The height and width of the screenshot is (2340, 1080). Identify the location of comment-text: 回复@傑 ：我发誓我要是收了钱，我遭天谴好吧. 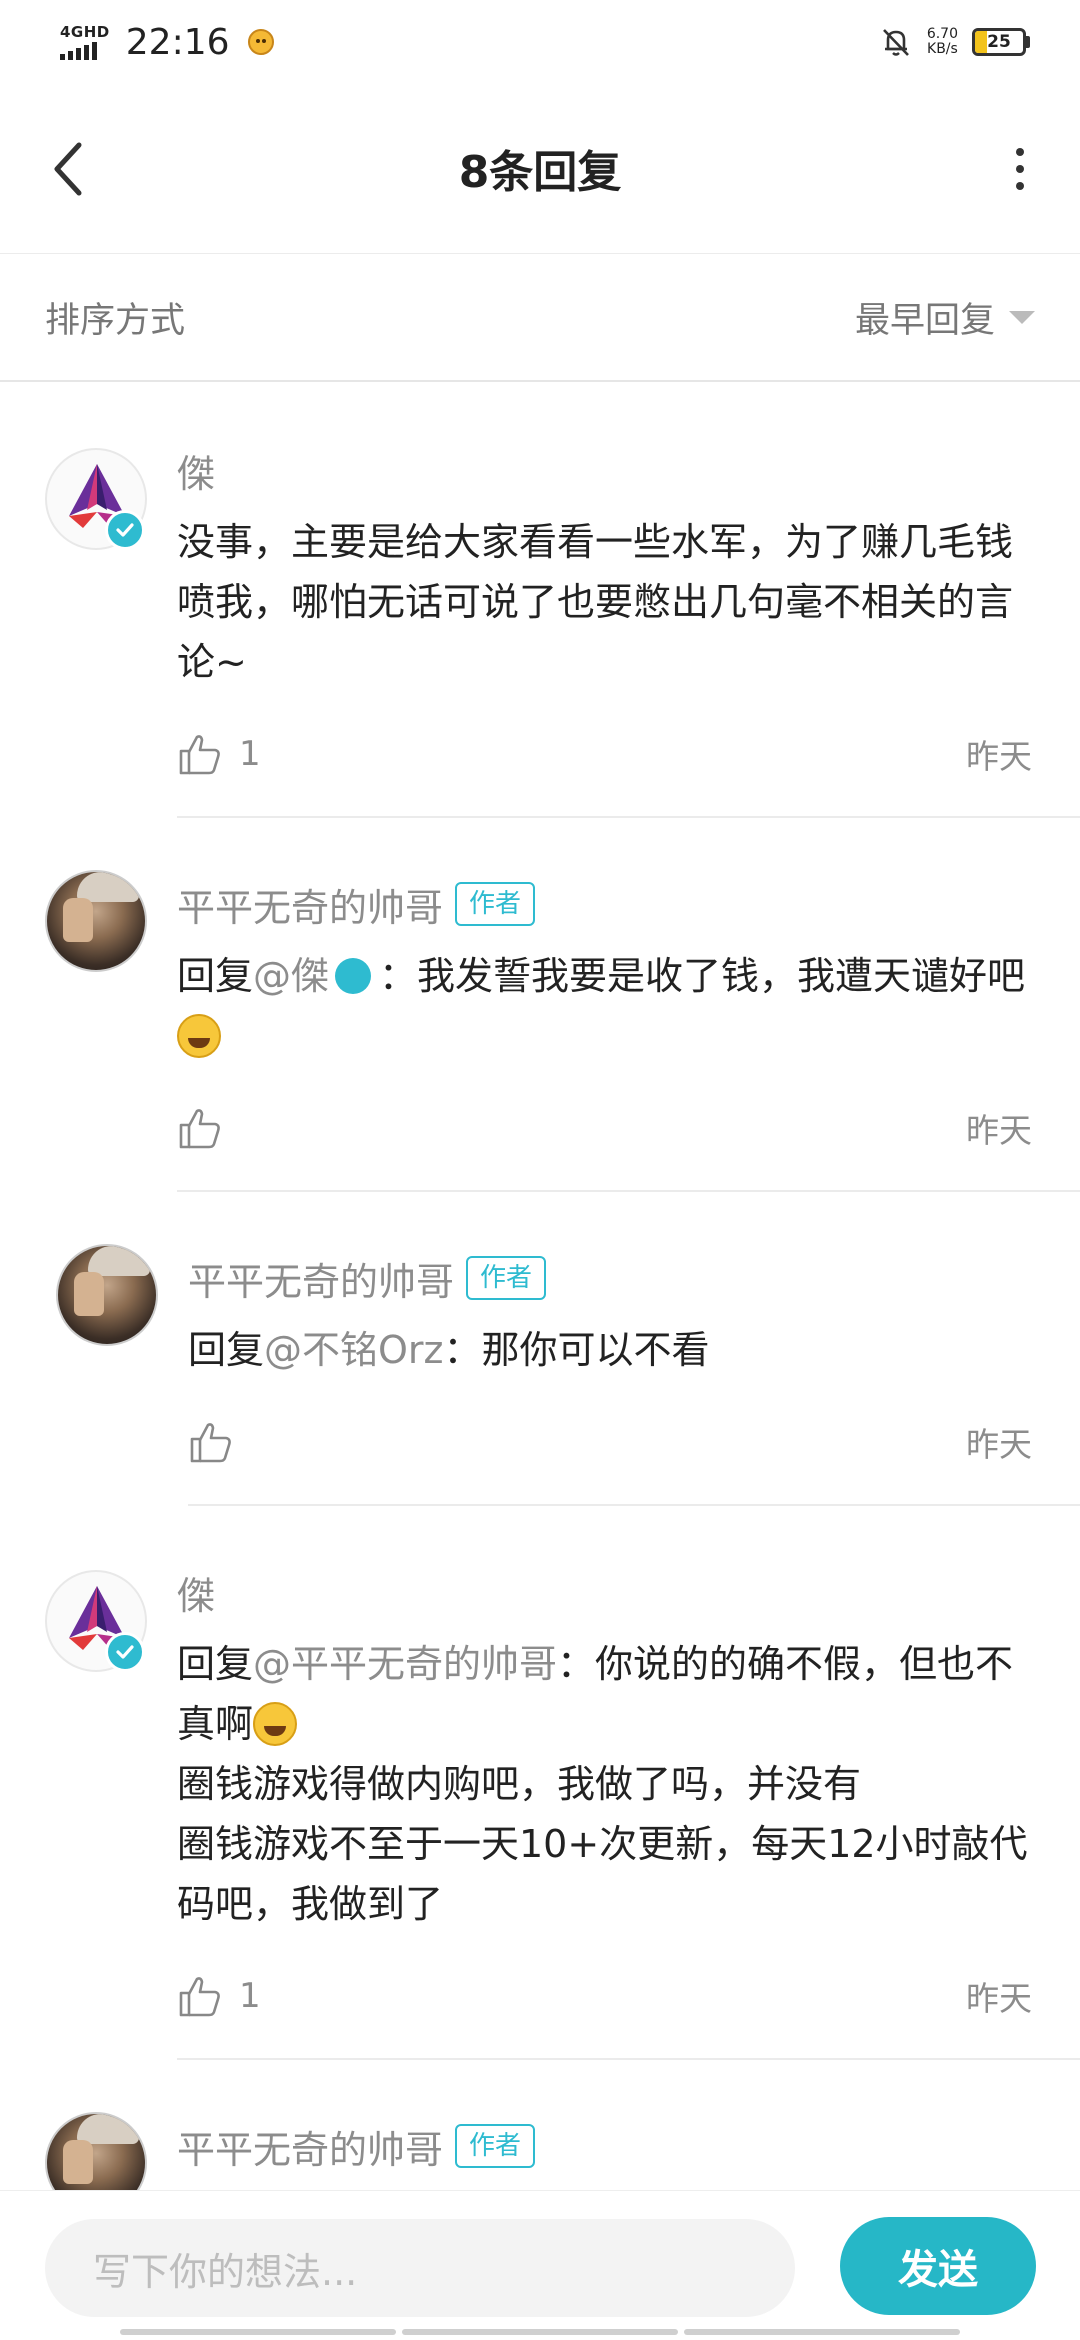
(608, 1006).